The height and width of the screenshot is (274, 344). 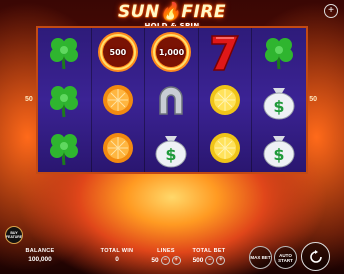 I want to click on auto-start-button: AUTO START, so click(x=285, y=257).